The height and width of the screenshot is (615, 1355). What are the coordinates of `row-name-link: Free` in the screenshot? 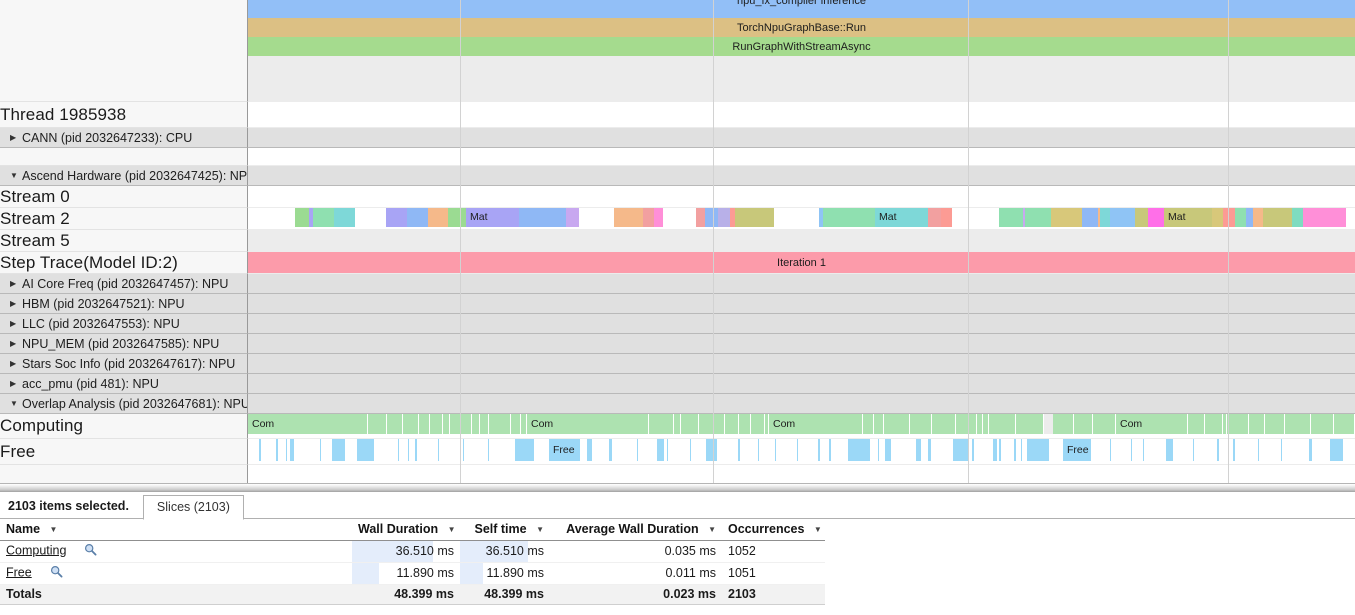 It's located at (19, 572).